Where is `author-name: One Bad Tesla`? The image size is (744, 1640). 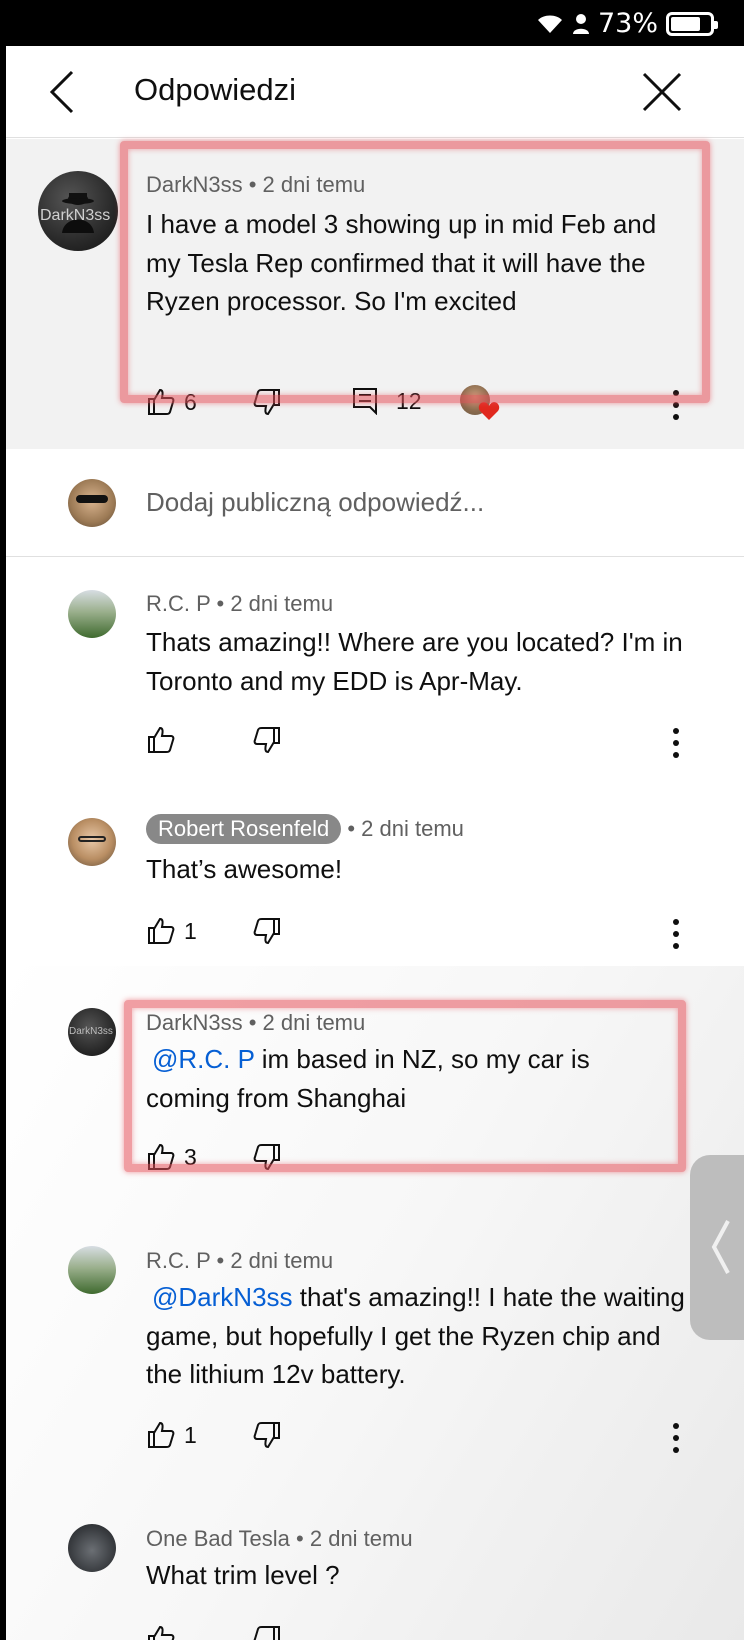
author-name: One Bad Tesla is located at coordinates (218, 1538).